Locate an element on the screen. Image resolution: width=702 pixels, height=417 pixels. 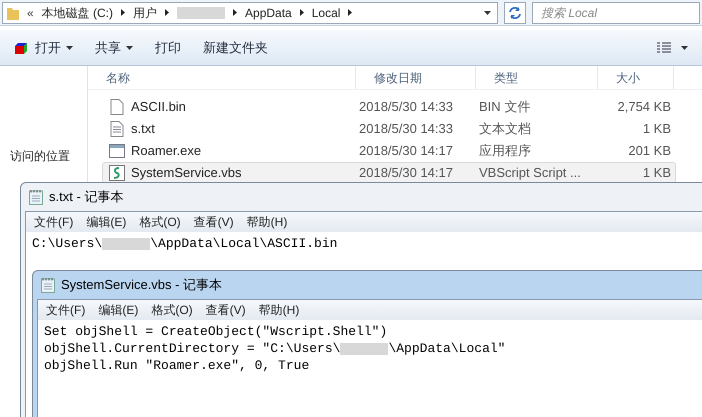
file-row: ASCII.bin 2018/5/30 14:33 BIN 文件 2,754 KB is located at coordinates (389, 107).